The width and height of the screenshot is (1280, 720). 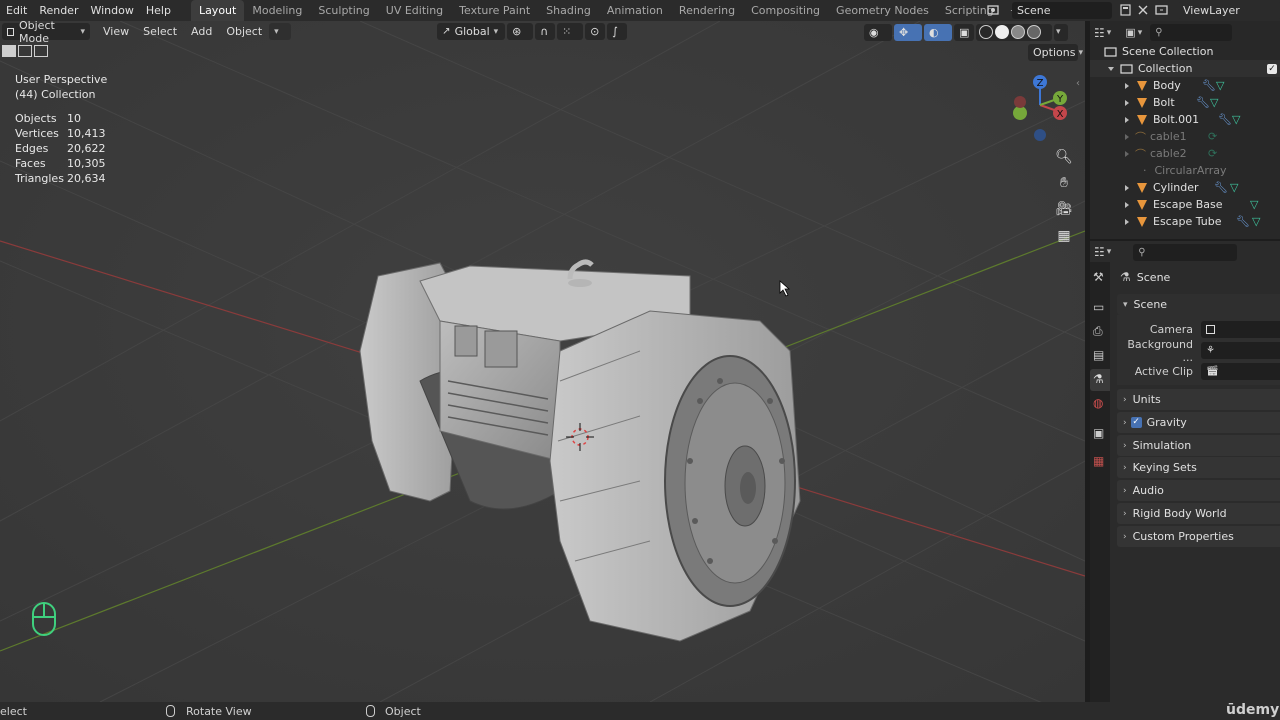 I want to click on scene-selector: Scene, so click(x=1068, y=10).